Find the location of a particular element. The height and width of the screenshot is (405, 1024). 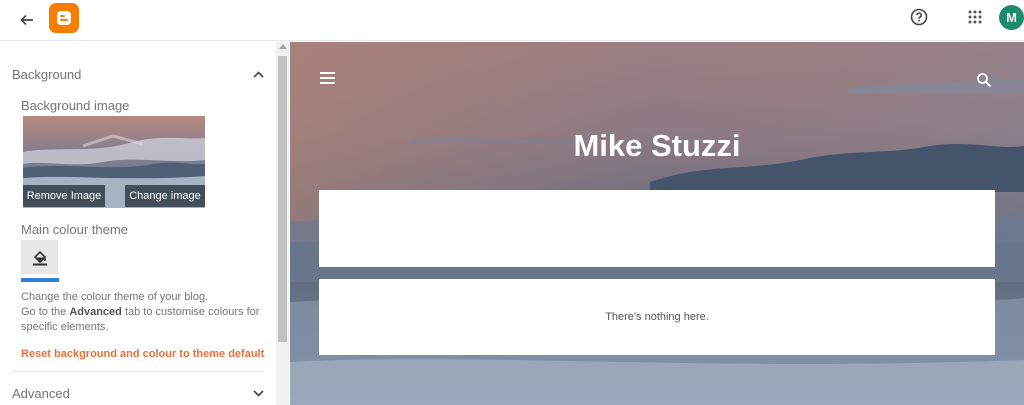

advanced-section-title: Advanced is located at coordinates (41, 393).